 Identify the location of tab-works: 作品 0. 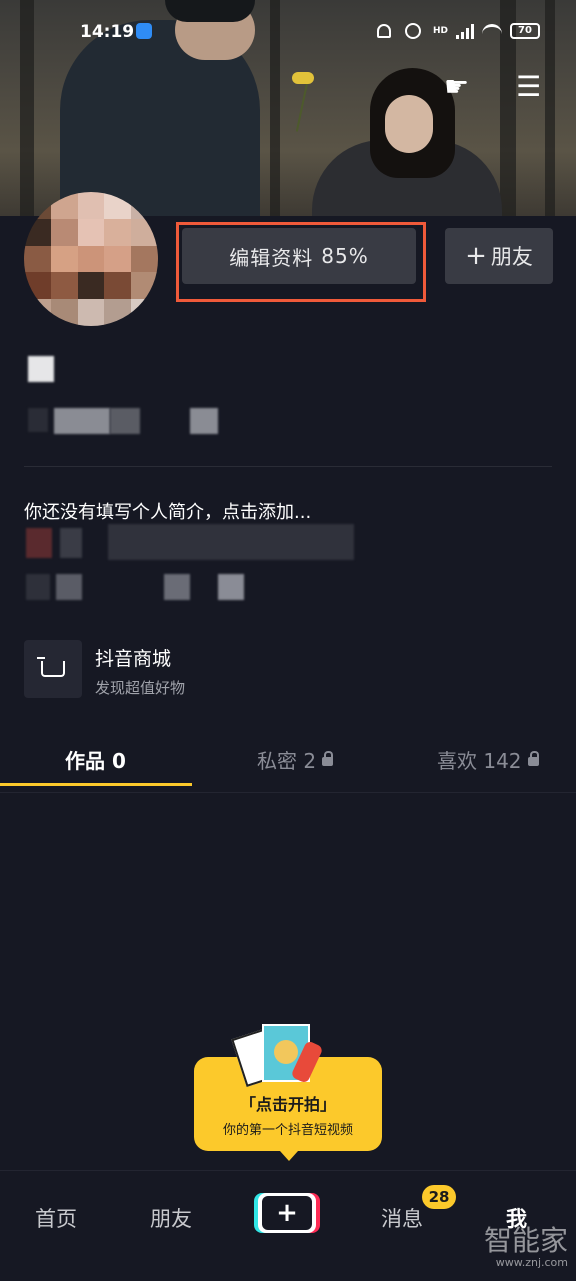
(95, 759).